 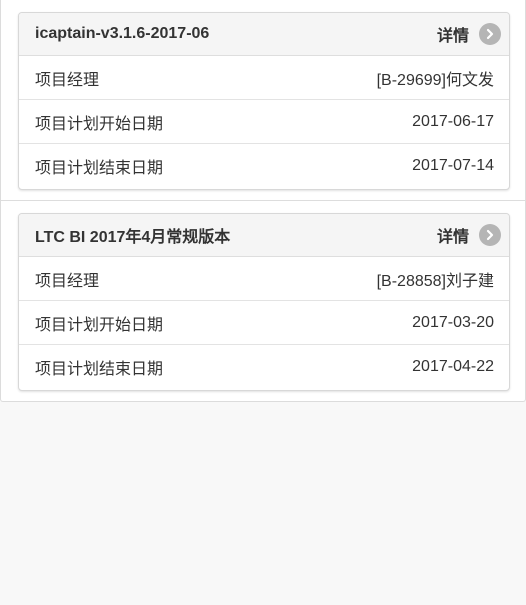 What do you see at coordinates (264, 122) in the screenshot?
I see `plan-start-date-row: 项目计划开始日期 2017-06-17` at bounding box center [264, 122].